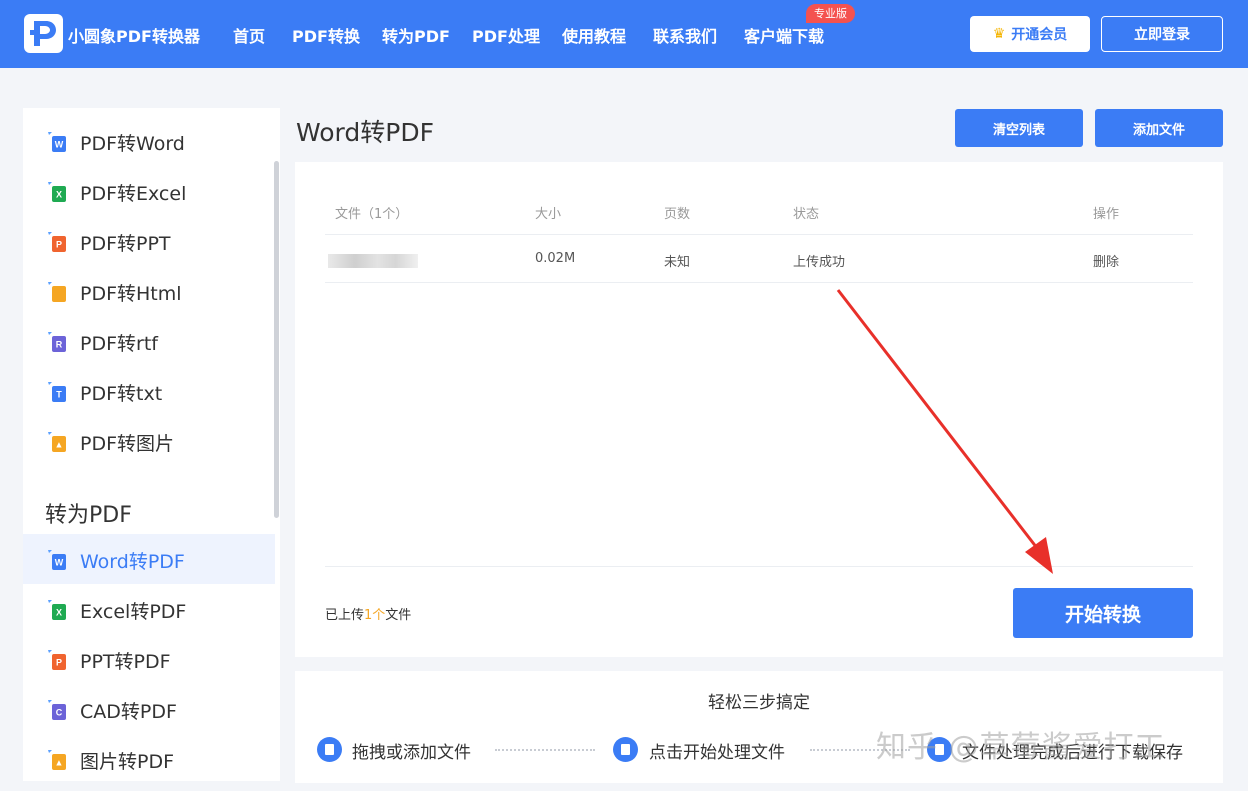 This screenshot has height=791, width=1248. What do you see at coordinates (806, 214) in the screenshot?
I see `col-status: 状态` at bounding box center [806, 214].